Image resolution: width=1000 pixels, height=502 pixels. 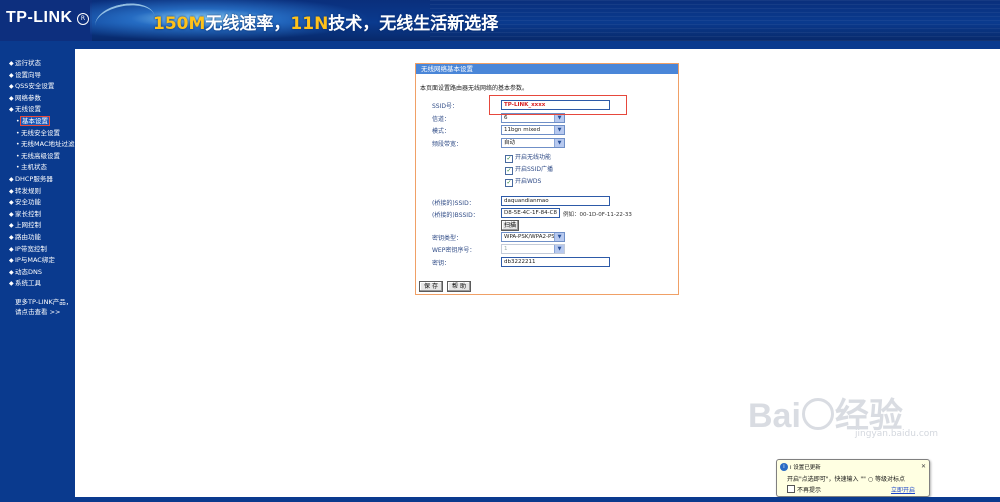 I want to click on sidebar-item: • 无线高级设置, so click(x=37, y=157).